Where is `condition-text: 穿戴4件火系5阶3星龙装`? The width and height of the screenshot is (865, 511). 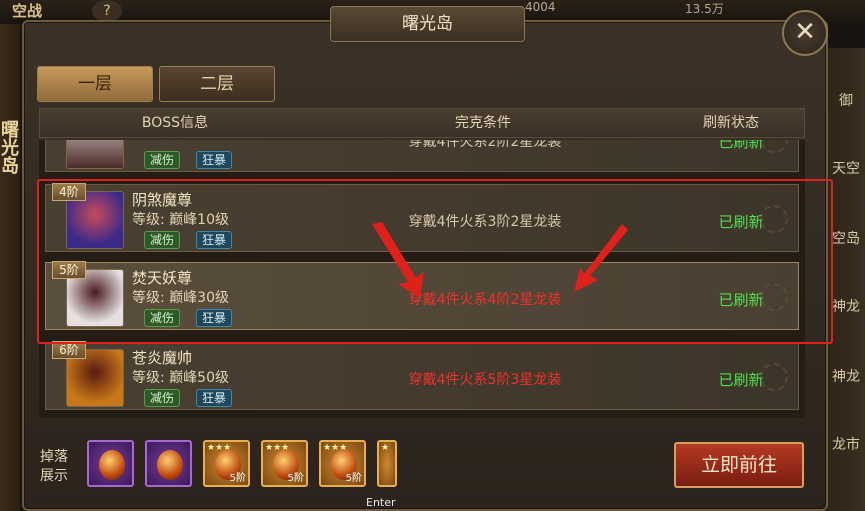 condition-text: 穿戴4件火系5阶3星龙装 is located at coordinates (485, 380).